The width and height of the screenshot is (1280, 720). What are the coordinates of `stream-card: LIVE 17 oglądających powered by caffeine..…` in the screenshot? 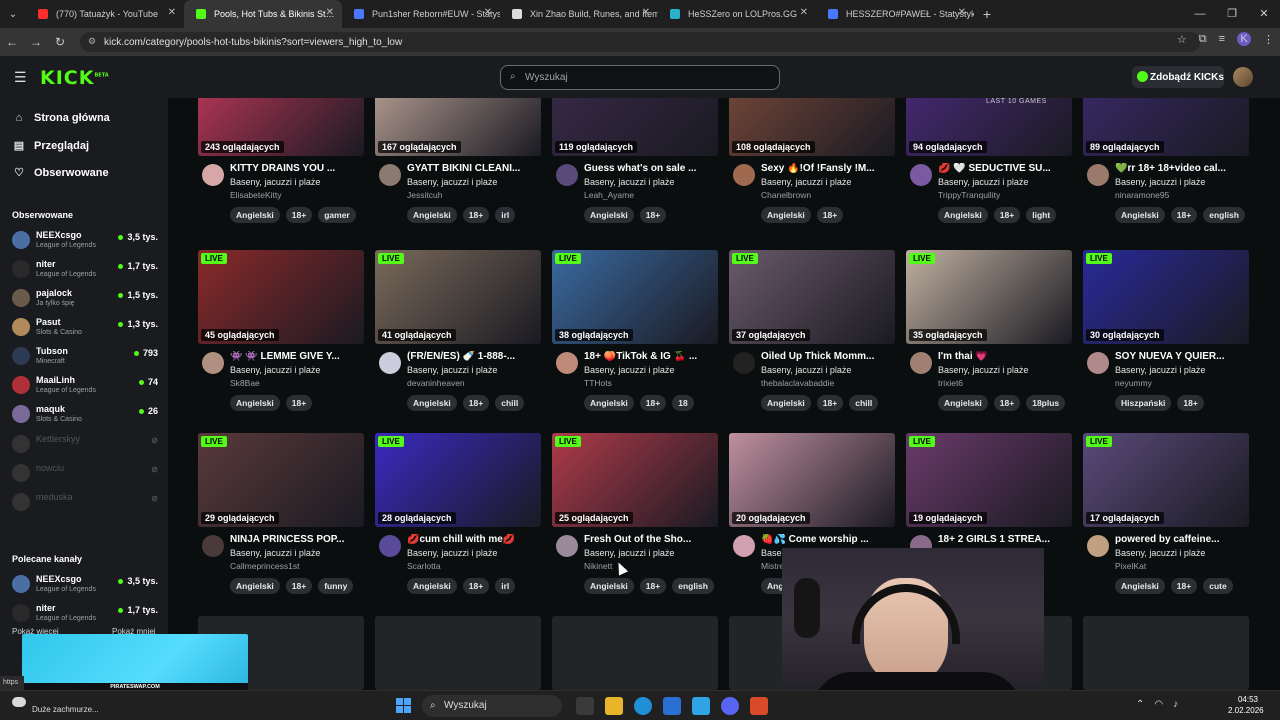 It's located at (1166, 523).